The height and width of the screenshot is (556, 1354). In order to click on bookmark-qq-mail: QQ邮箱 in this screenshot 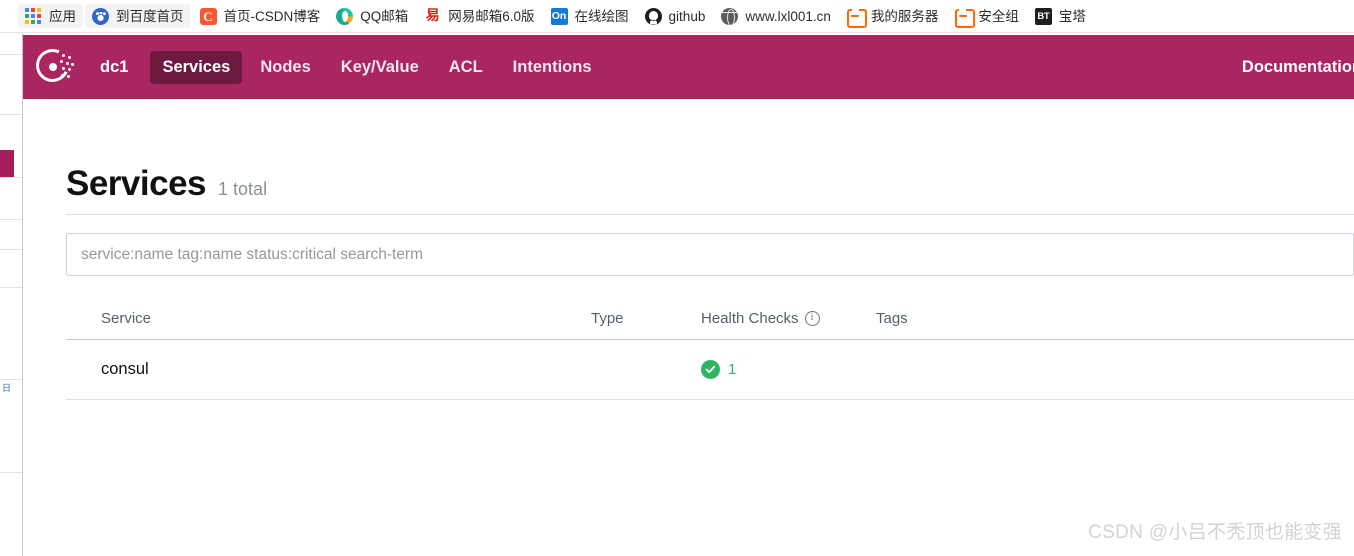, I will do `click(372, 16)`.